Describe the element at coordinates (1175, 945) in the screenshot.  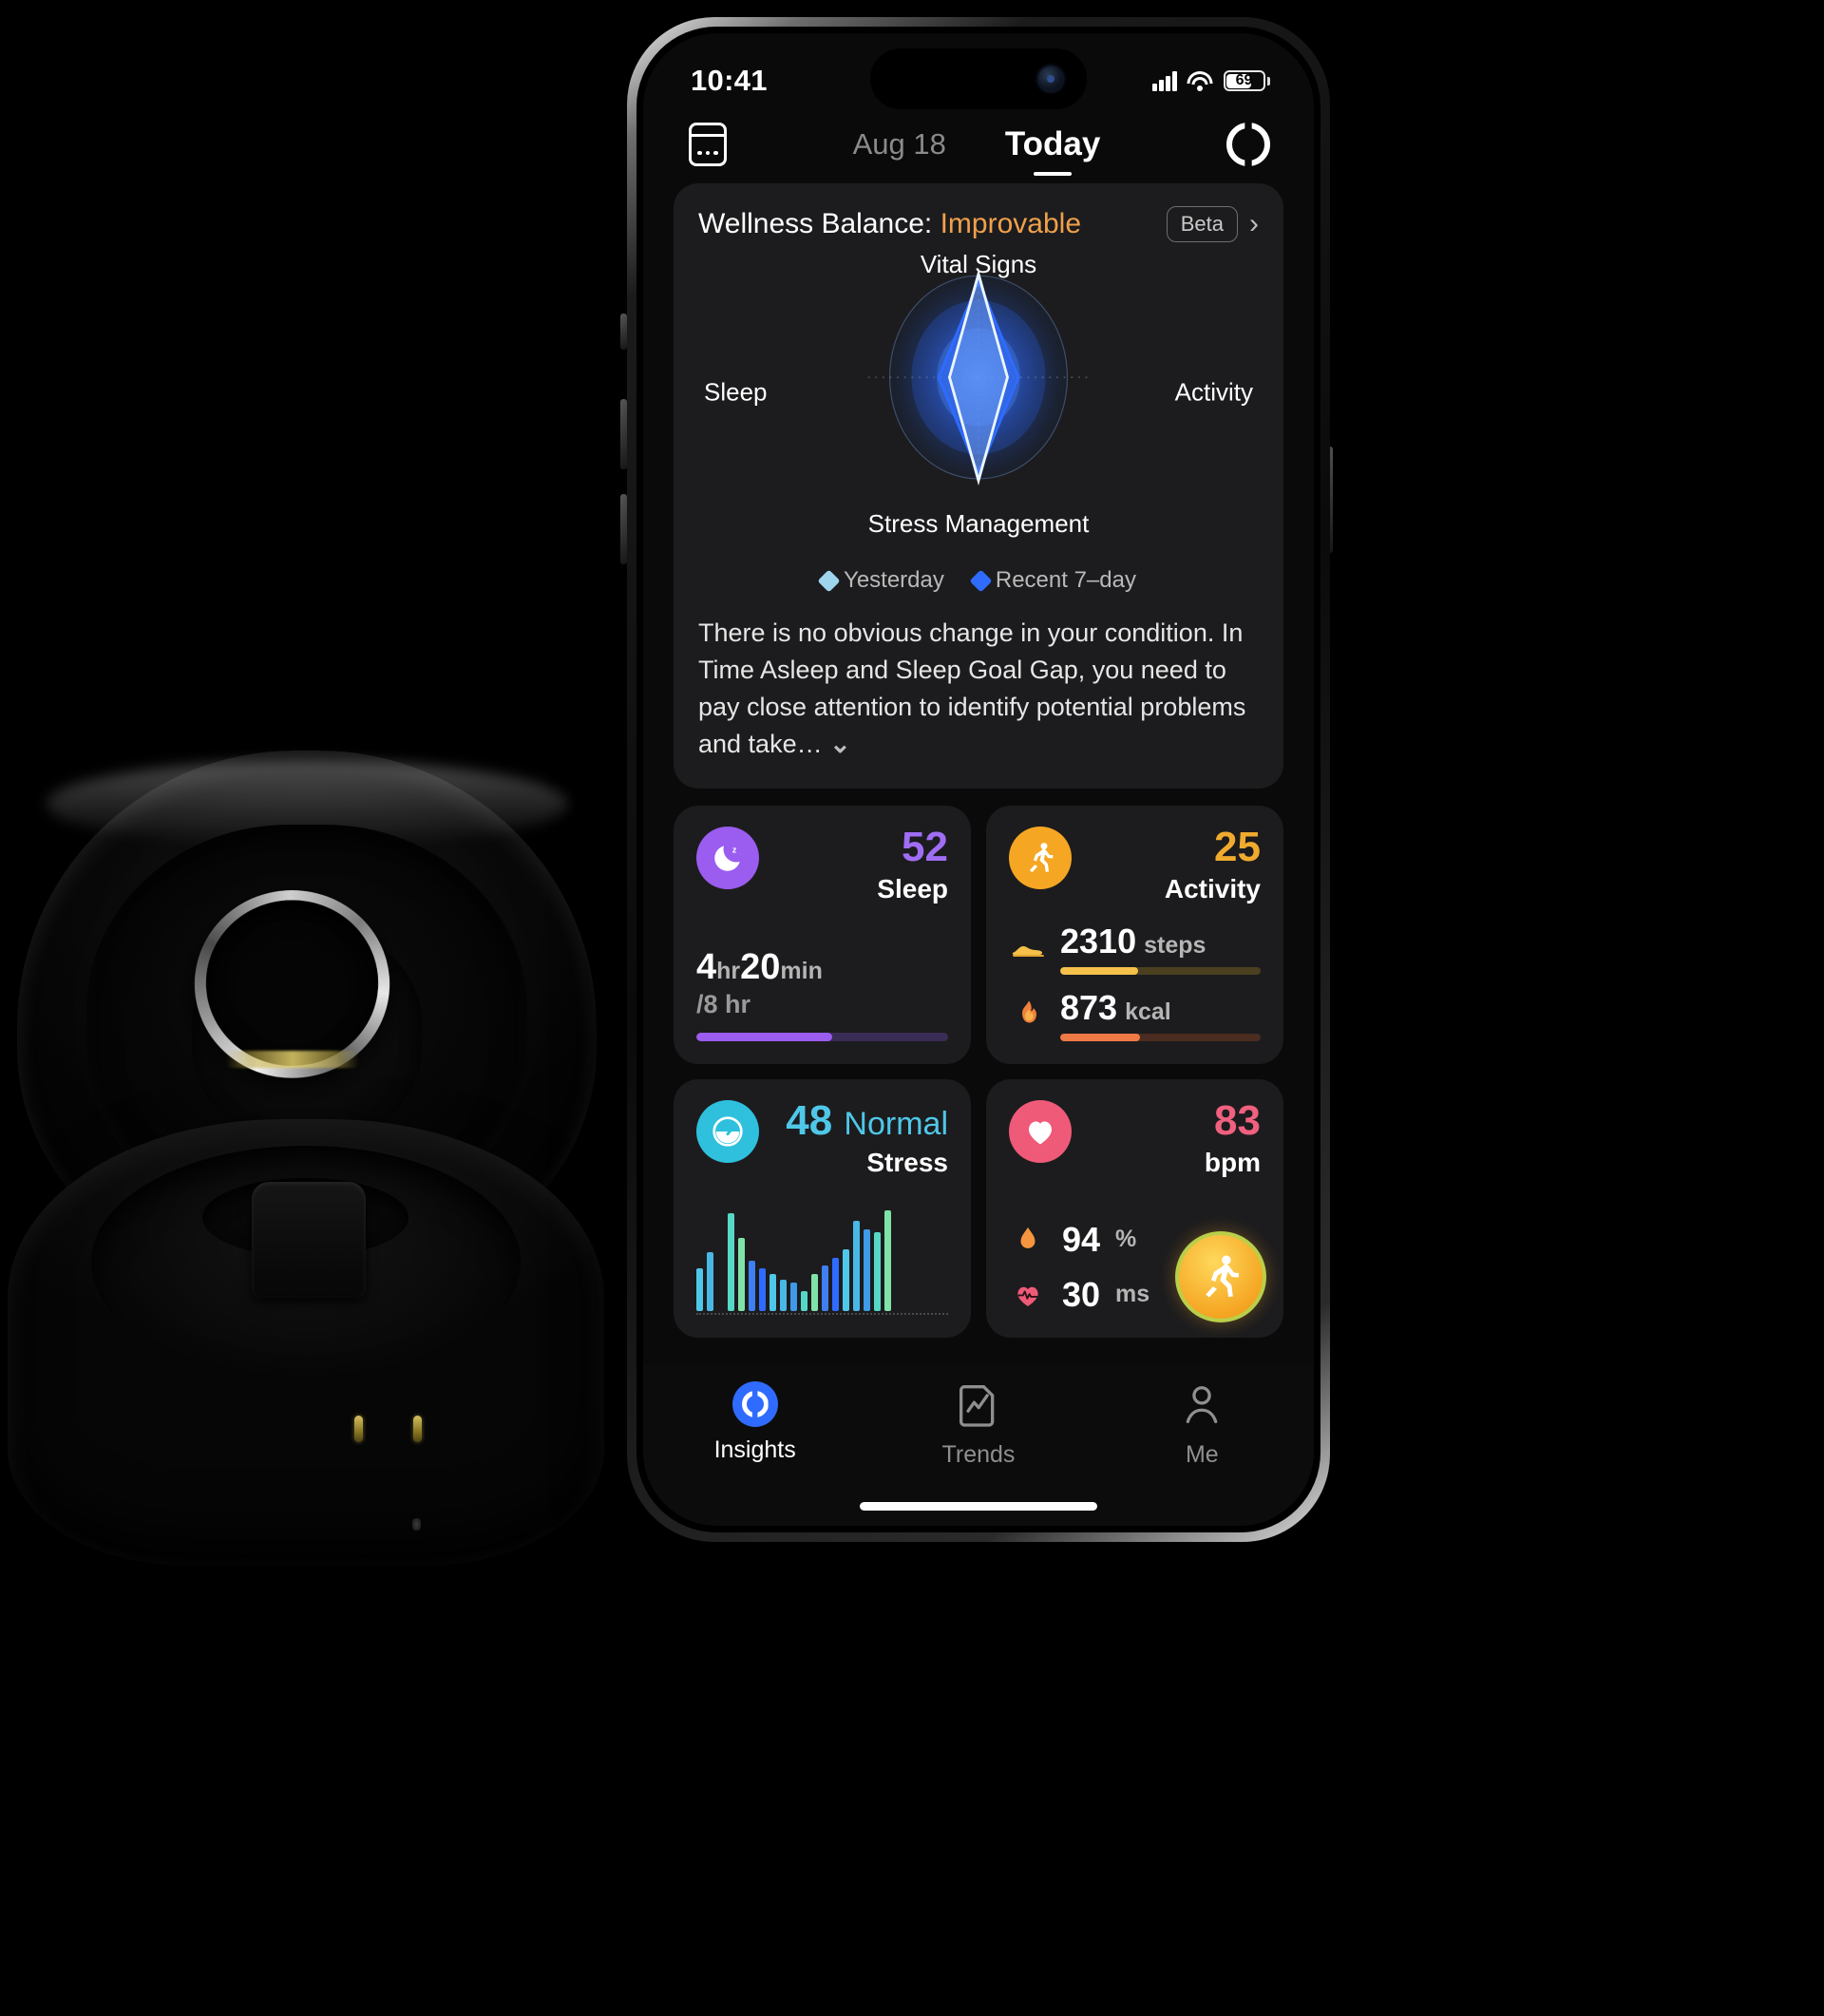
I see `activity-steps-unit: steps` at that location.